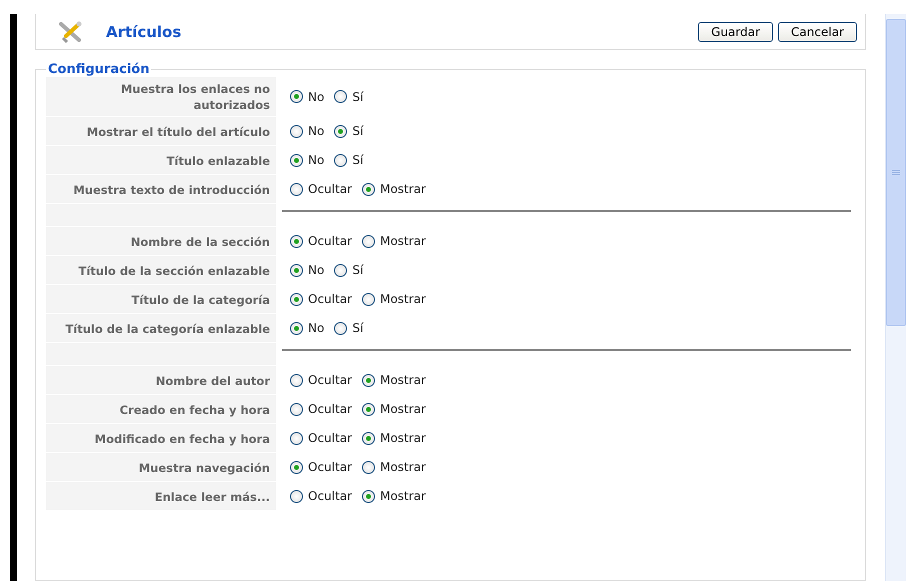 This screenshot has height=581, width=908. I want to click on tools-icon, so click(71, 31).